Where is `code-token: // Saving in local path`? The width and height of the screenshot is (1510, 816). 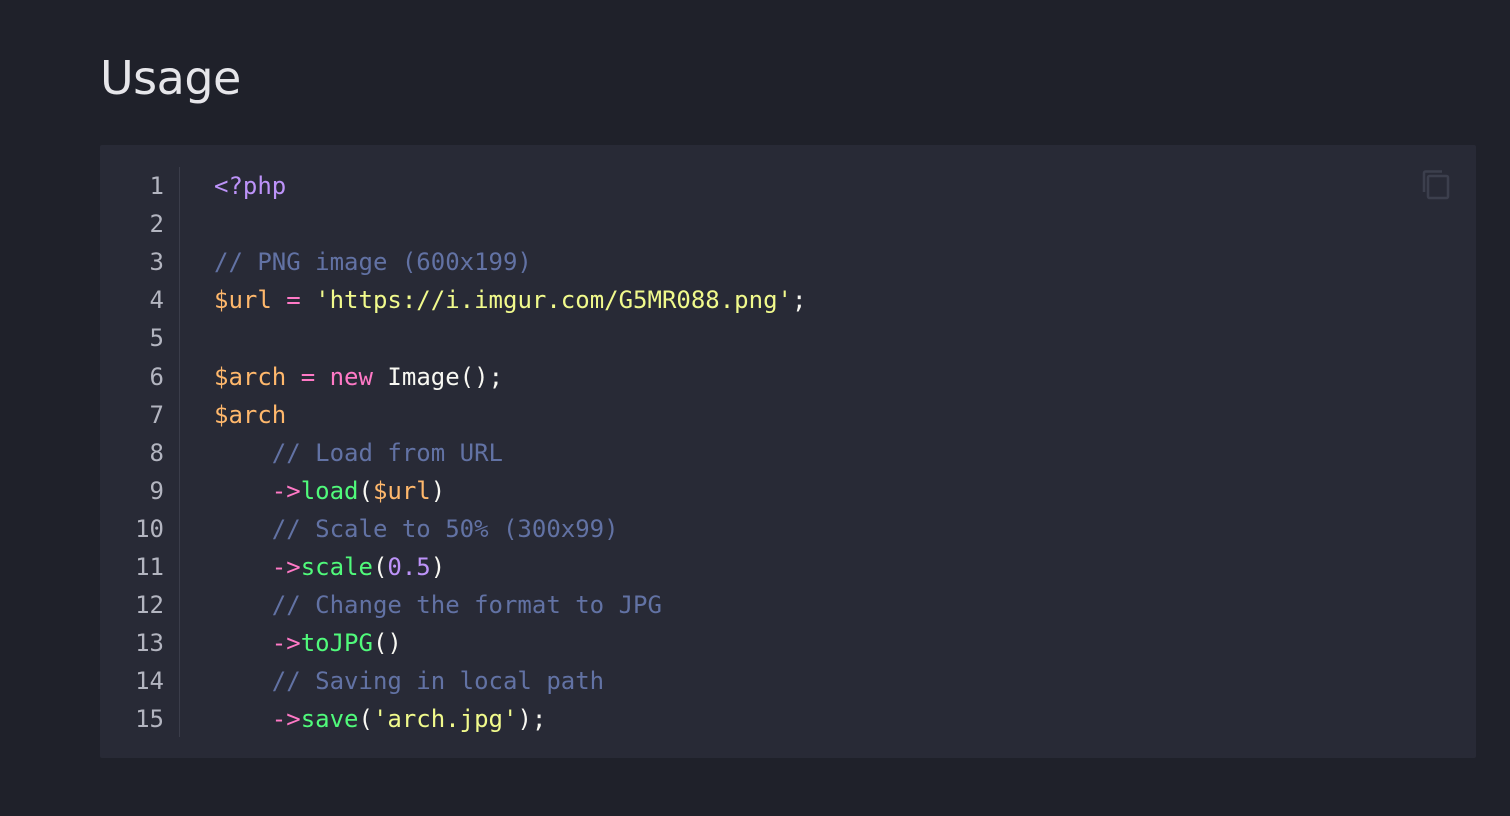
code-token: // Saving in local path is located at coordinates (438, 681).